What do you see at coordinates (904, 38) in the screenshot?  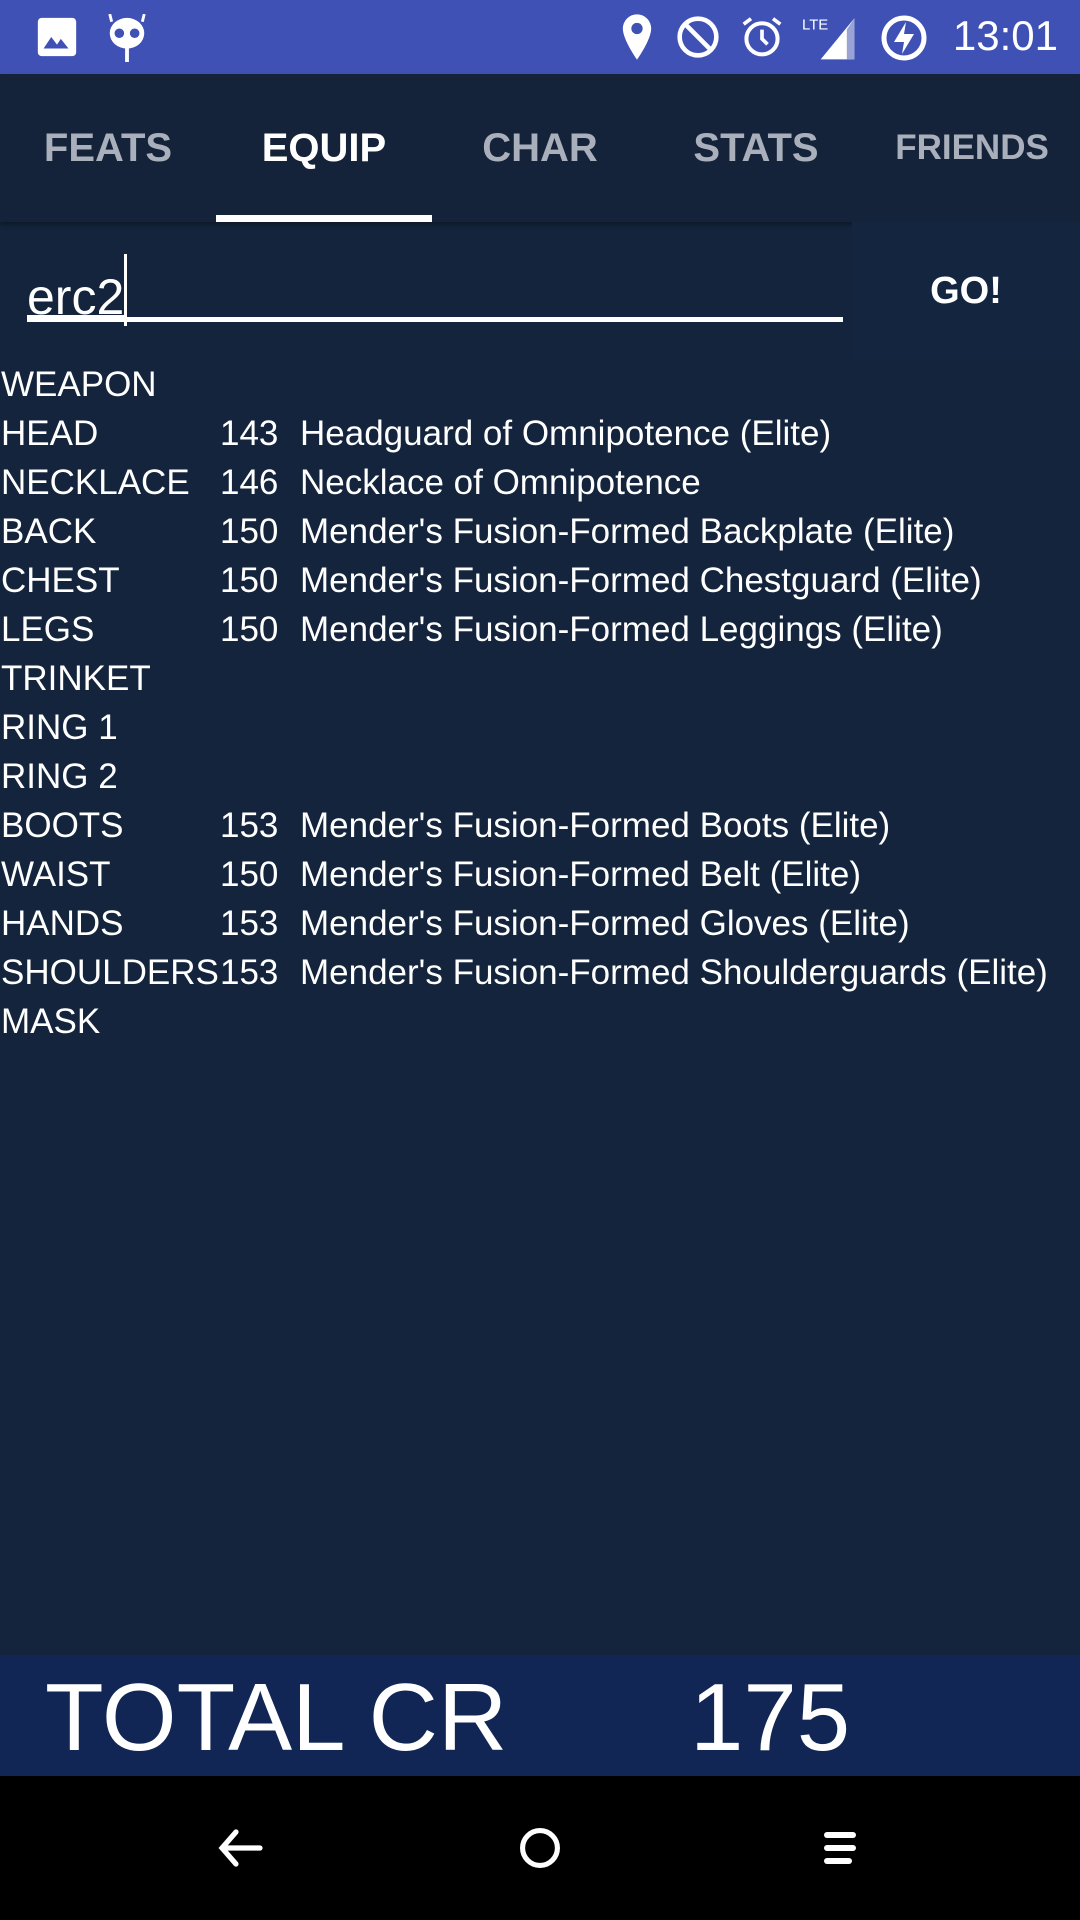 I see `battery-charging-icon` at bounding box center [904, 38].